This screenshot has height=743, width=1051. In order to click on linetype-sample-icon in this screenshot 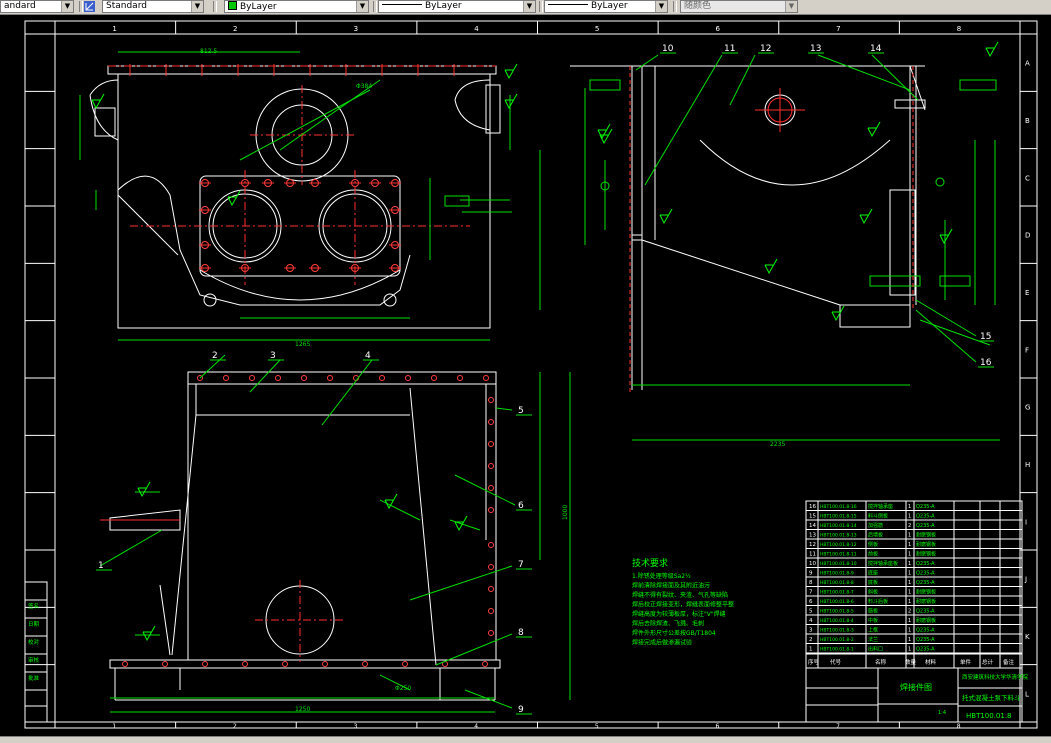, I will do `click(402, 4)`.